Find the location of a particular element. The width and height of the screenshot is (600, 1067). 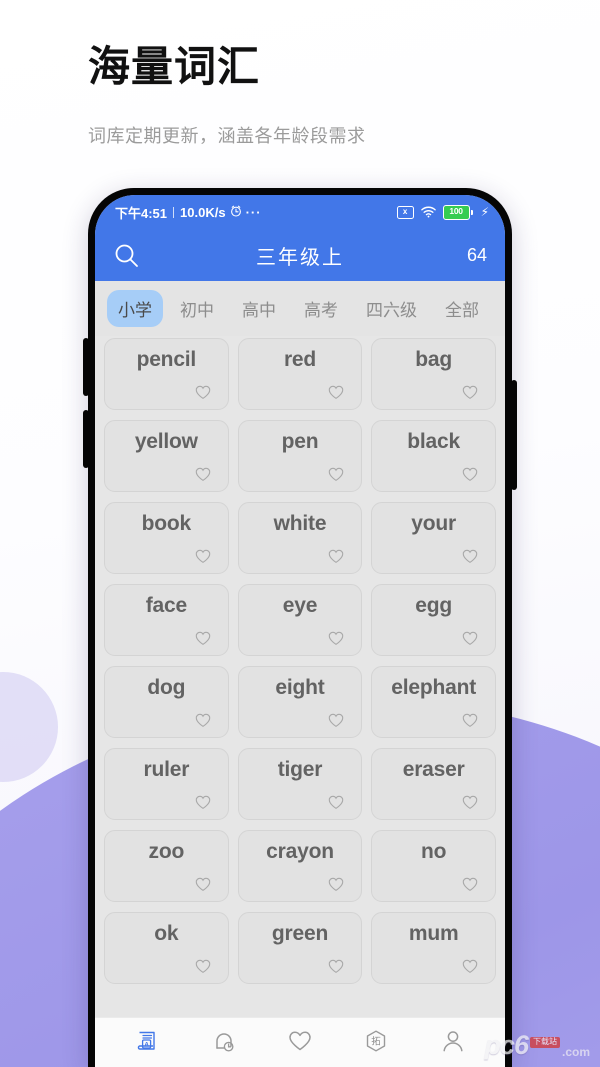

word-card: egg is located at coordinates (433, 620).